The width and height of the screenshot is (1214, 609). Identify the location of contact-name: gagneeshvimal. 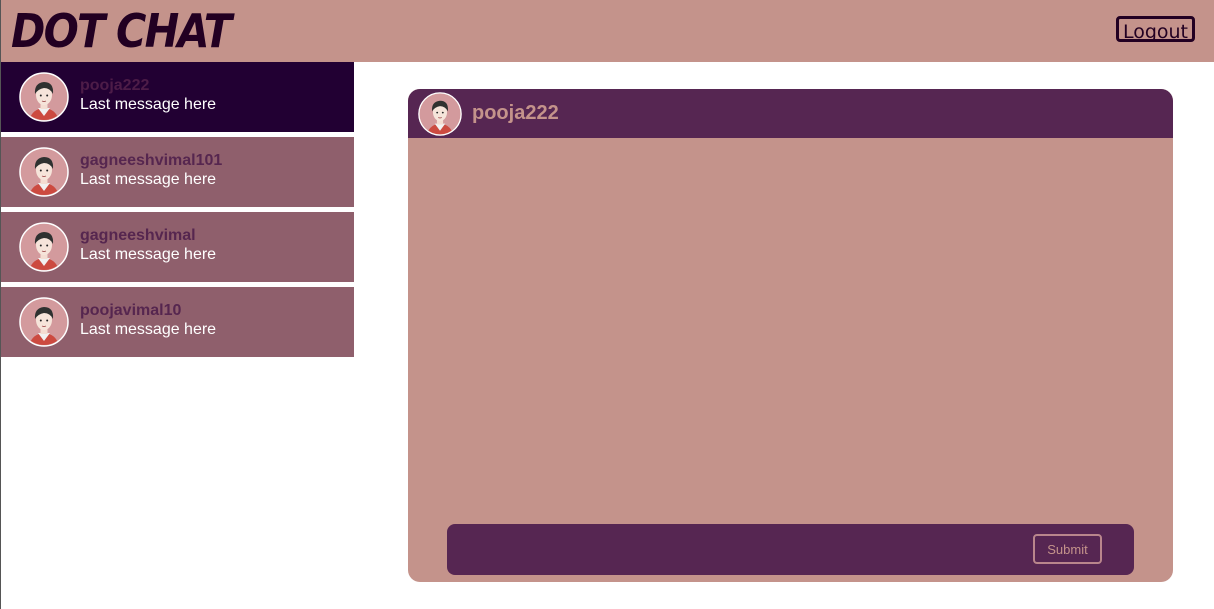
(138, 235).